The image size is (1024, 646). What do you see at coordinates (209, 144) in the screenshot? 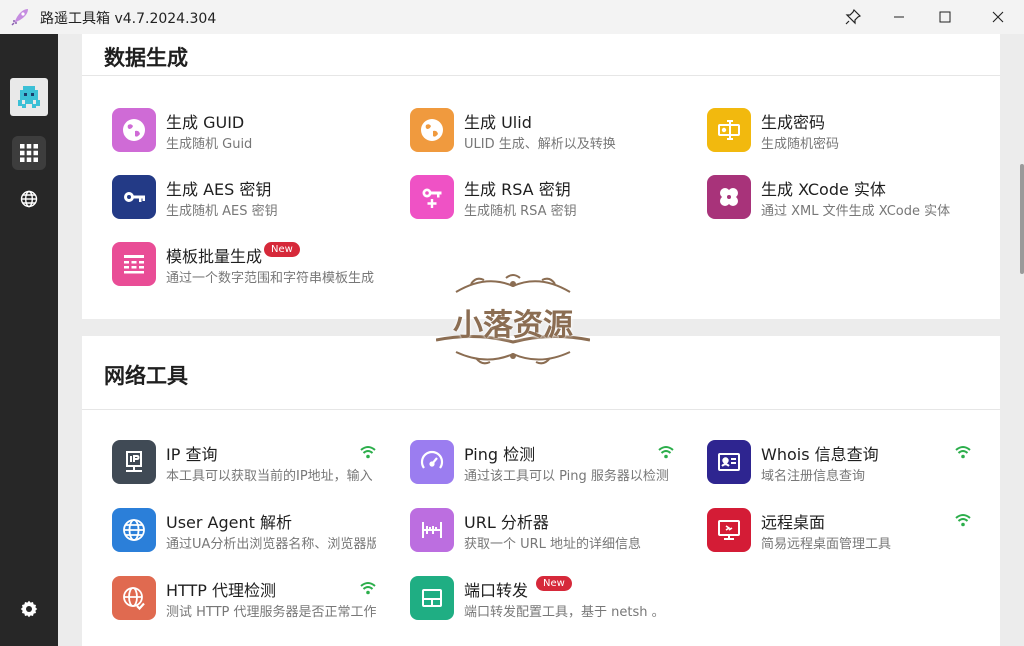
I see `tool-description: 生成随机 Guid` at bounding box center [209, 144].